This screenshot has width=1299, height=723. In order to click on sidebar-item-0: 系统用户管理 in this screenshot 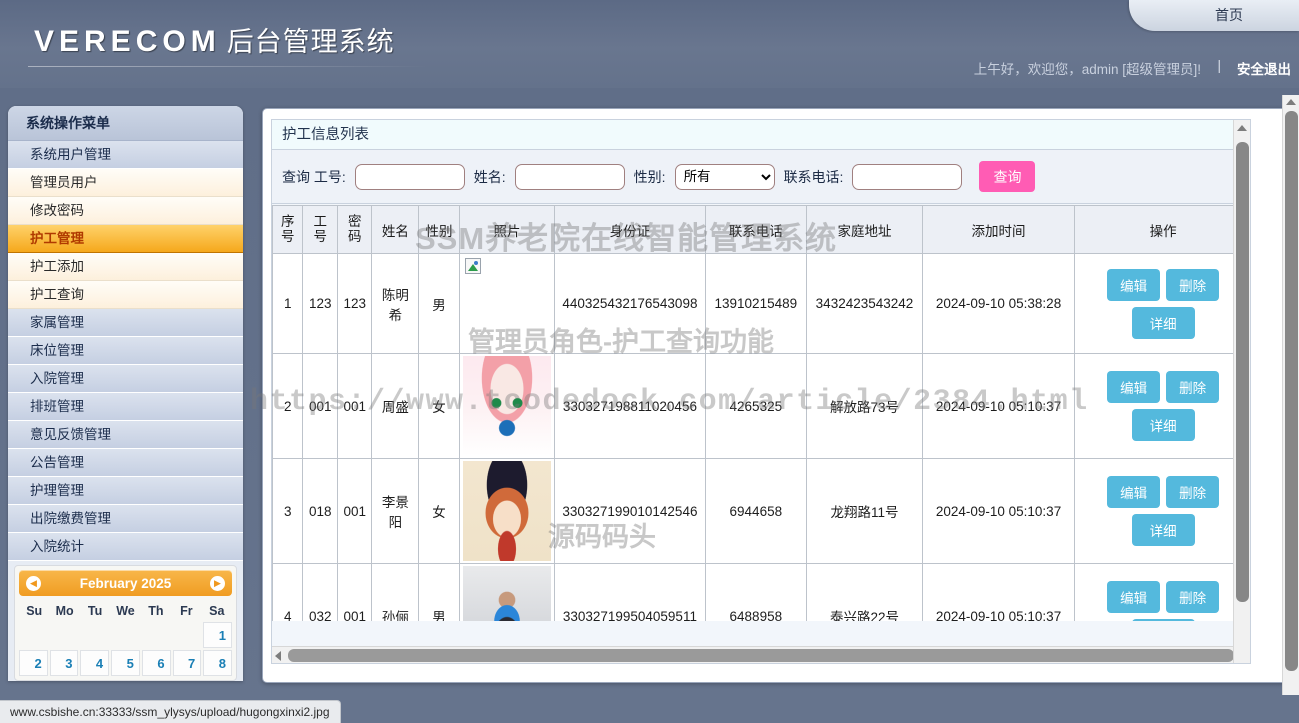, I will do `click(125, 155)`.